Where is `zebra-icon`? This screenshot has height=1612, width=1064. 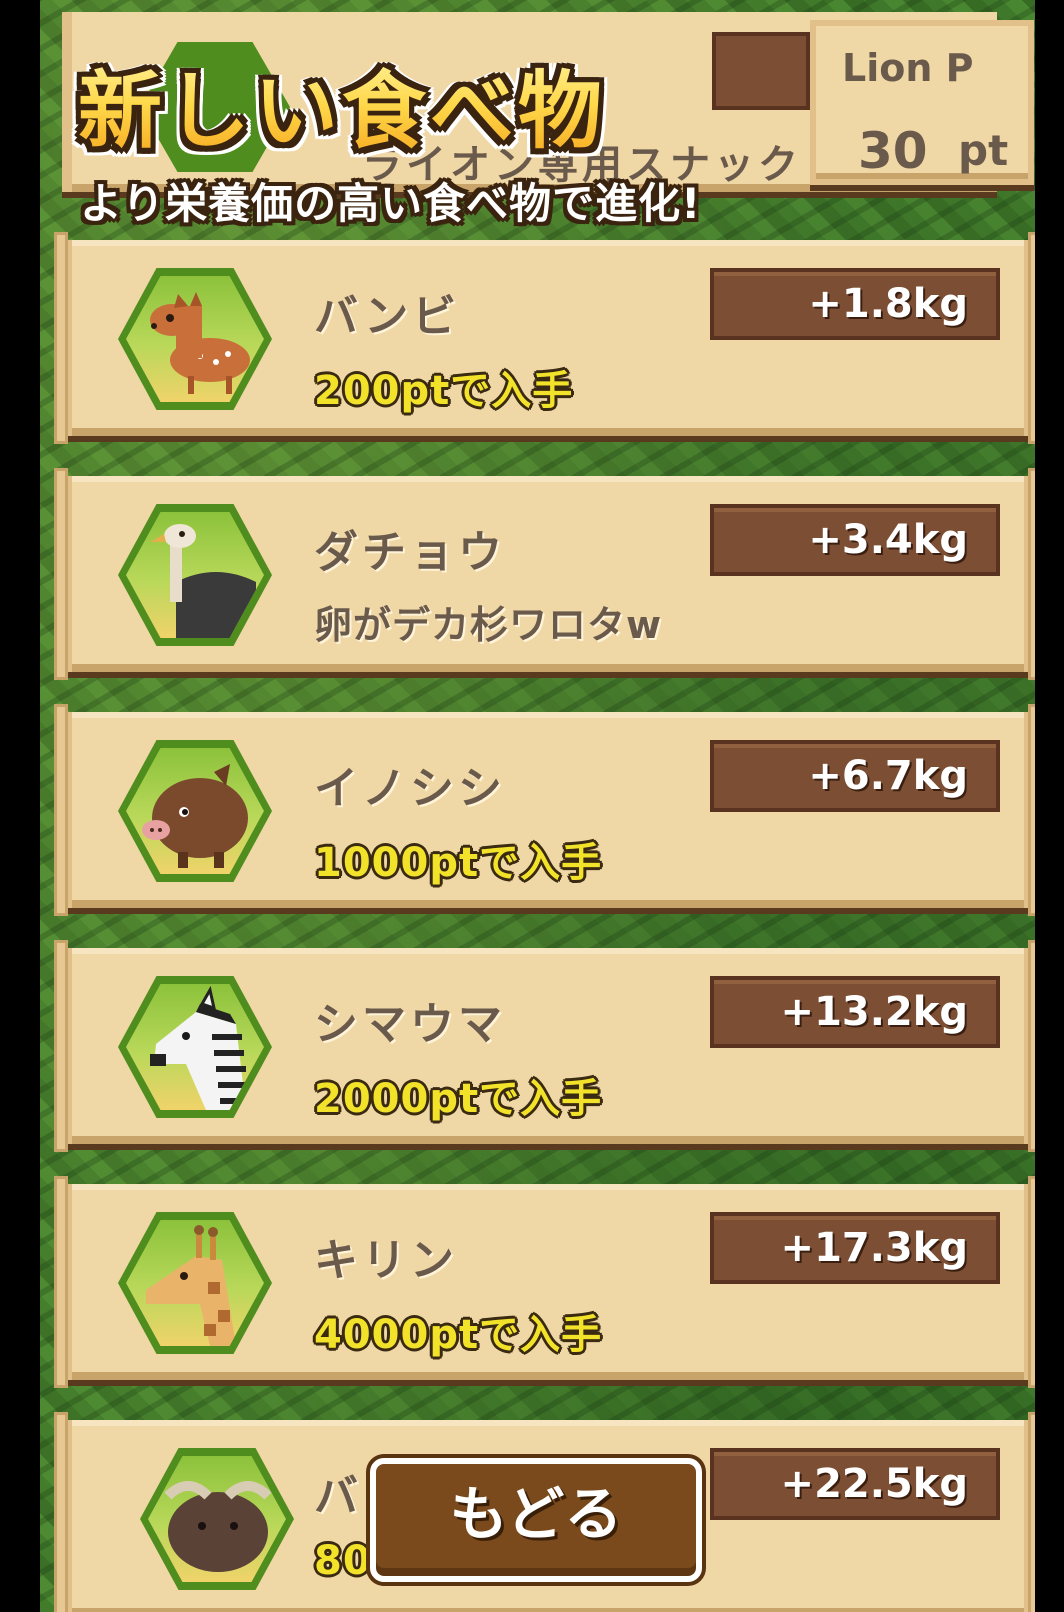 zebra-icon is located at coordinates (200, 1047).